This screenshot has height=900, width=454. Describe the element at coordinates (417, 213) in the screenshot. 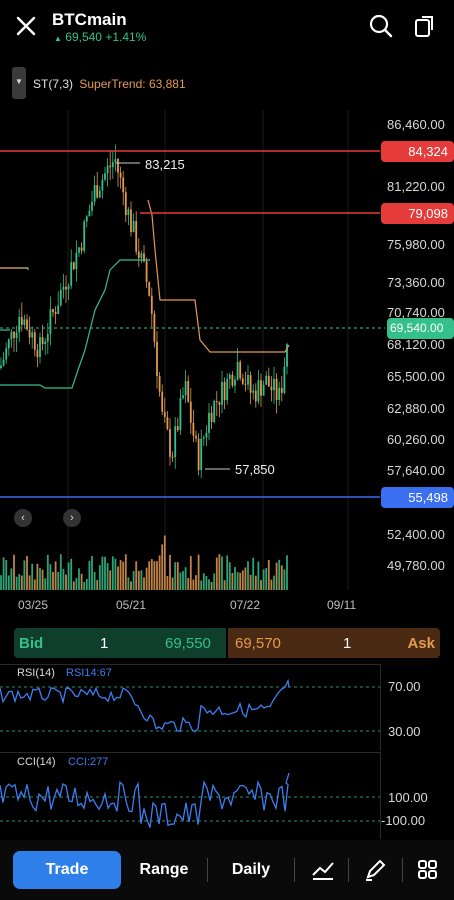

I see `red-level-label-2: 79,098` at that location.